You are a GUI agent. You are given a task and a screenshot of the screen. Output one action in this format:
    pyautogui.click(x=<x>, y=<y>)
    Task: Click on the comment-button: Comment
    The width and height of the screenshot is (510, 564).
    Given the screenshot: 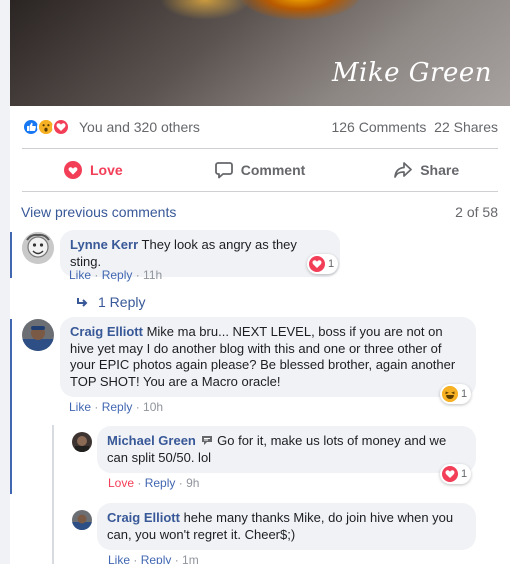 What is the action you would take?
    pyautogui.click(x=260, y=170)
    